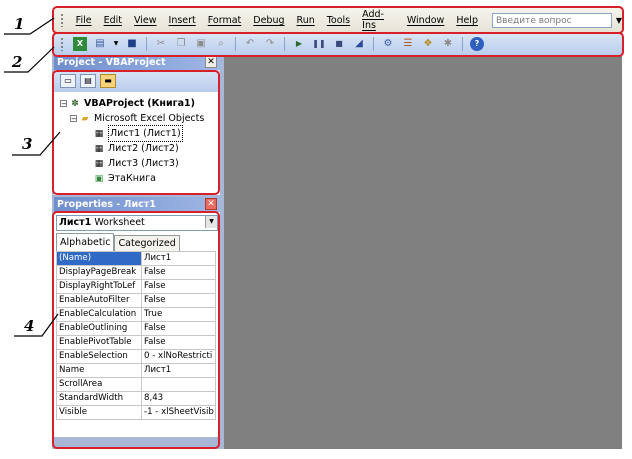 This screenshot has width=632, height=459. Describe the element at coordinates (32, 177) in the screenshot. I see `callout-lines` at that location.